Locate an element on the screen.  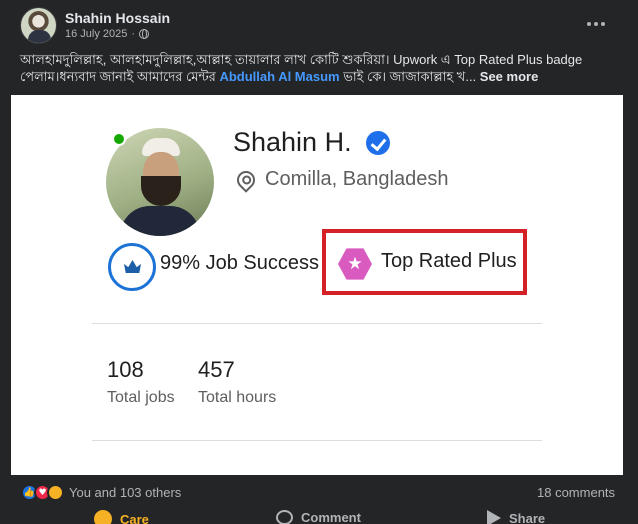
comment-button: Comment is located at coordinates (318, 517).